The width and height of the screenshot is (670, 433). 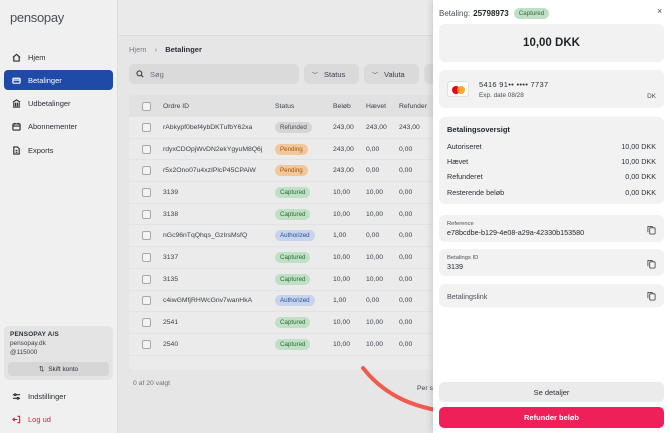 I want to click on sidebar-item-abonnementer: Abonnementer, so click(x=58, y=127).